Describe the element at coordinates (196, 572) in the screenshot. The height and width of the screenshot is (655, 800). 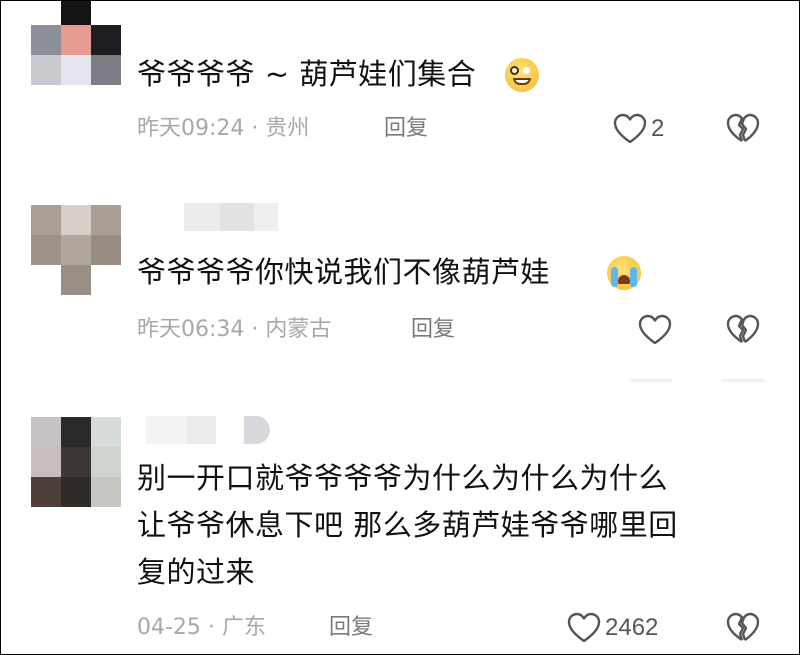
I see `comment-text-line: 复的过来` at that location.